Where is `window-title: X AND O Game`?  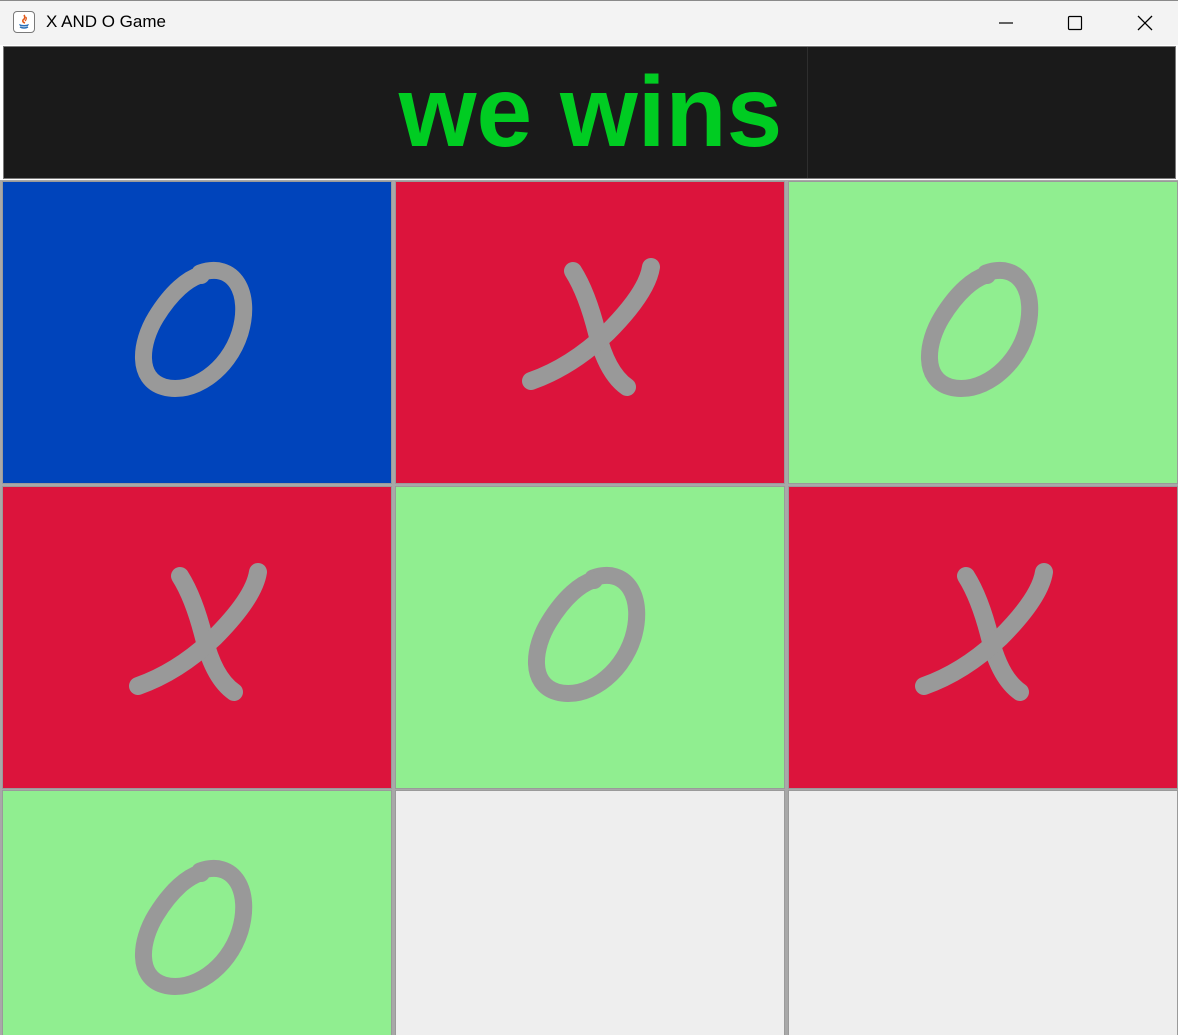 window-title: X AND O Game is located at coordinates (106, 21).